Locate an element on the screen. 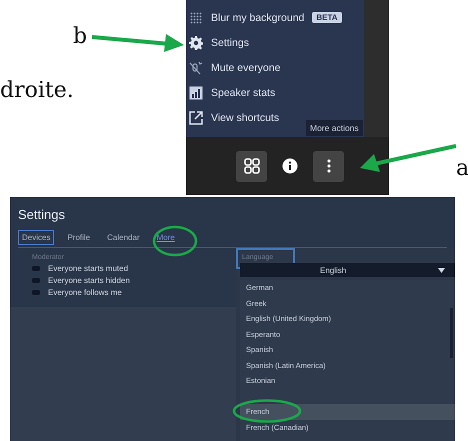 The height and width of the screenshot is (441, 468). muted-microphone-icon is located at coordinates (196, 67).